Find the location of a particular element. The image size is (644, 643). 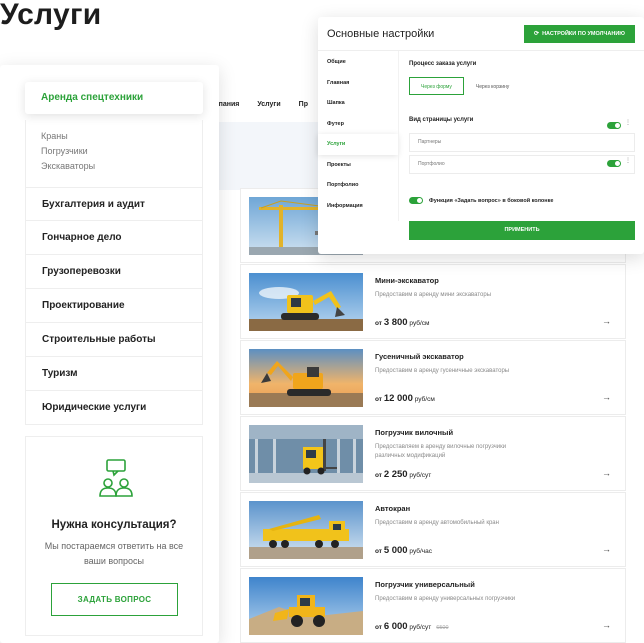

portfolio-toggle is located at coordinates (614, 163).